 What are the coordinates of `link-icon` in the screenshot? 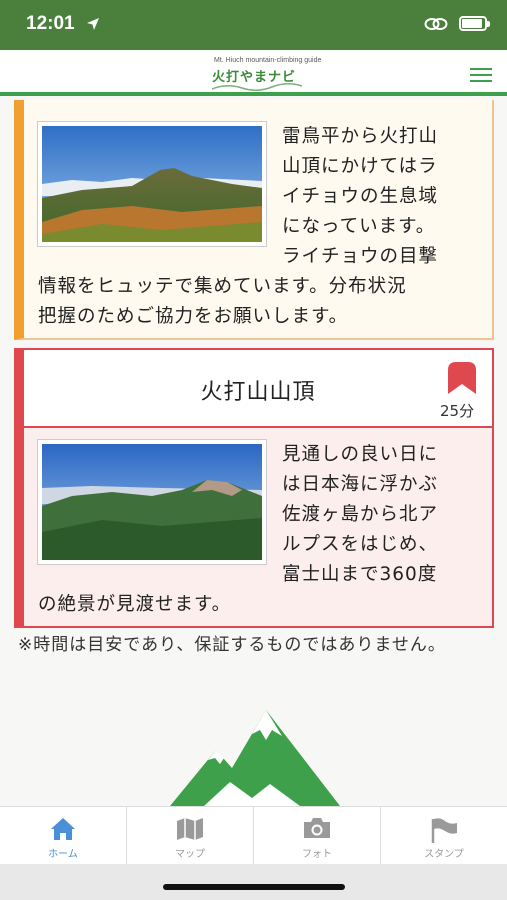 It's located at (436, 24).